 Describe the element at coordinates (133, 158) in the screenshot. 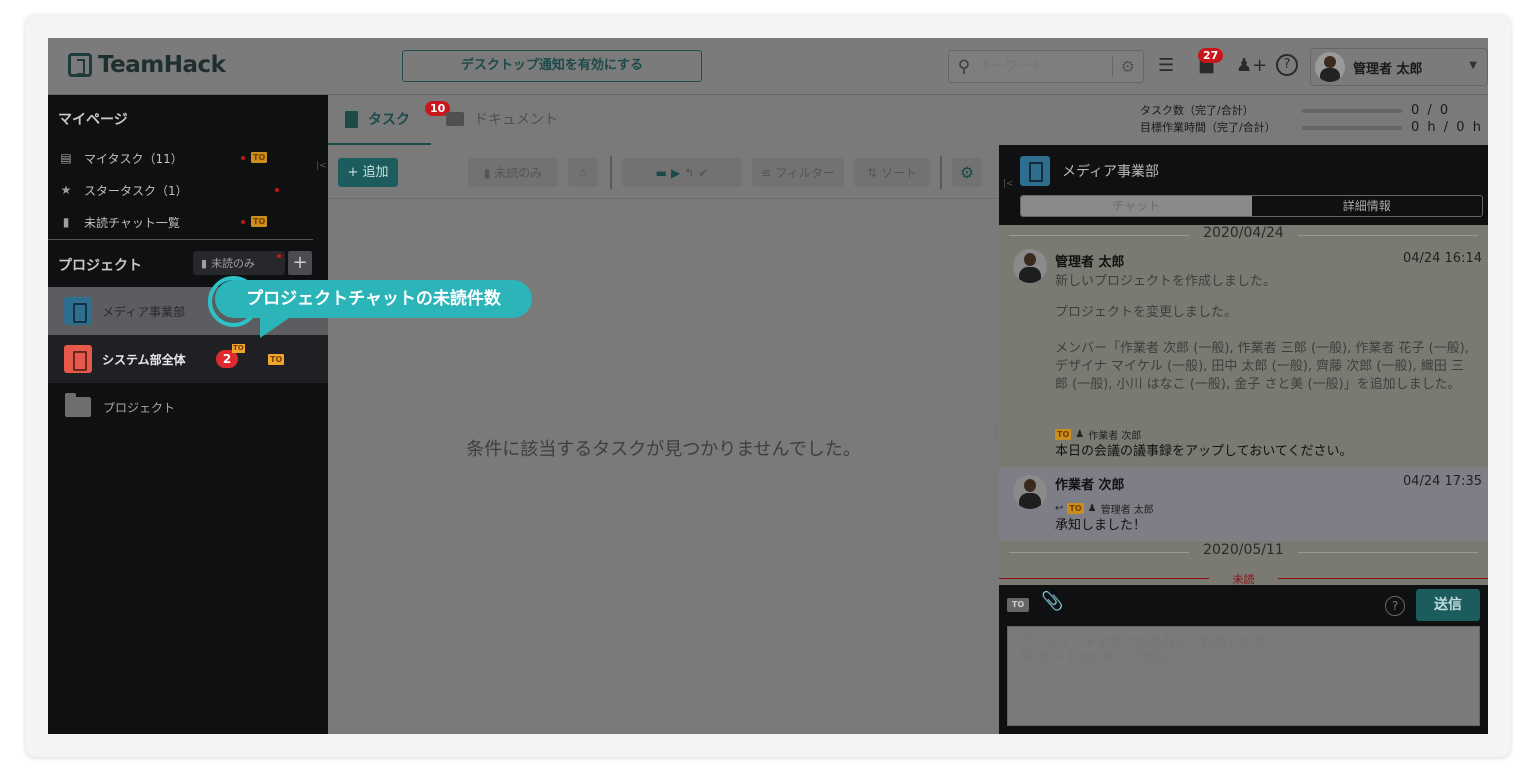

I see `sidebar-item-label: マイタスク（11）` at that location.